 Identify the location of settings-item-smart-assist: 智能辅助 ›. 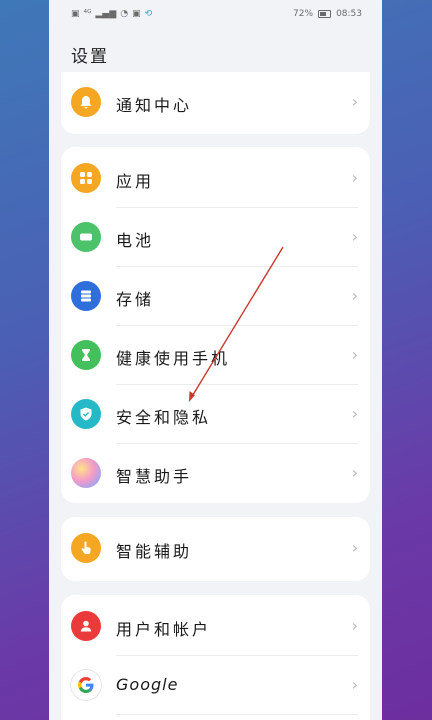
(215, 548).